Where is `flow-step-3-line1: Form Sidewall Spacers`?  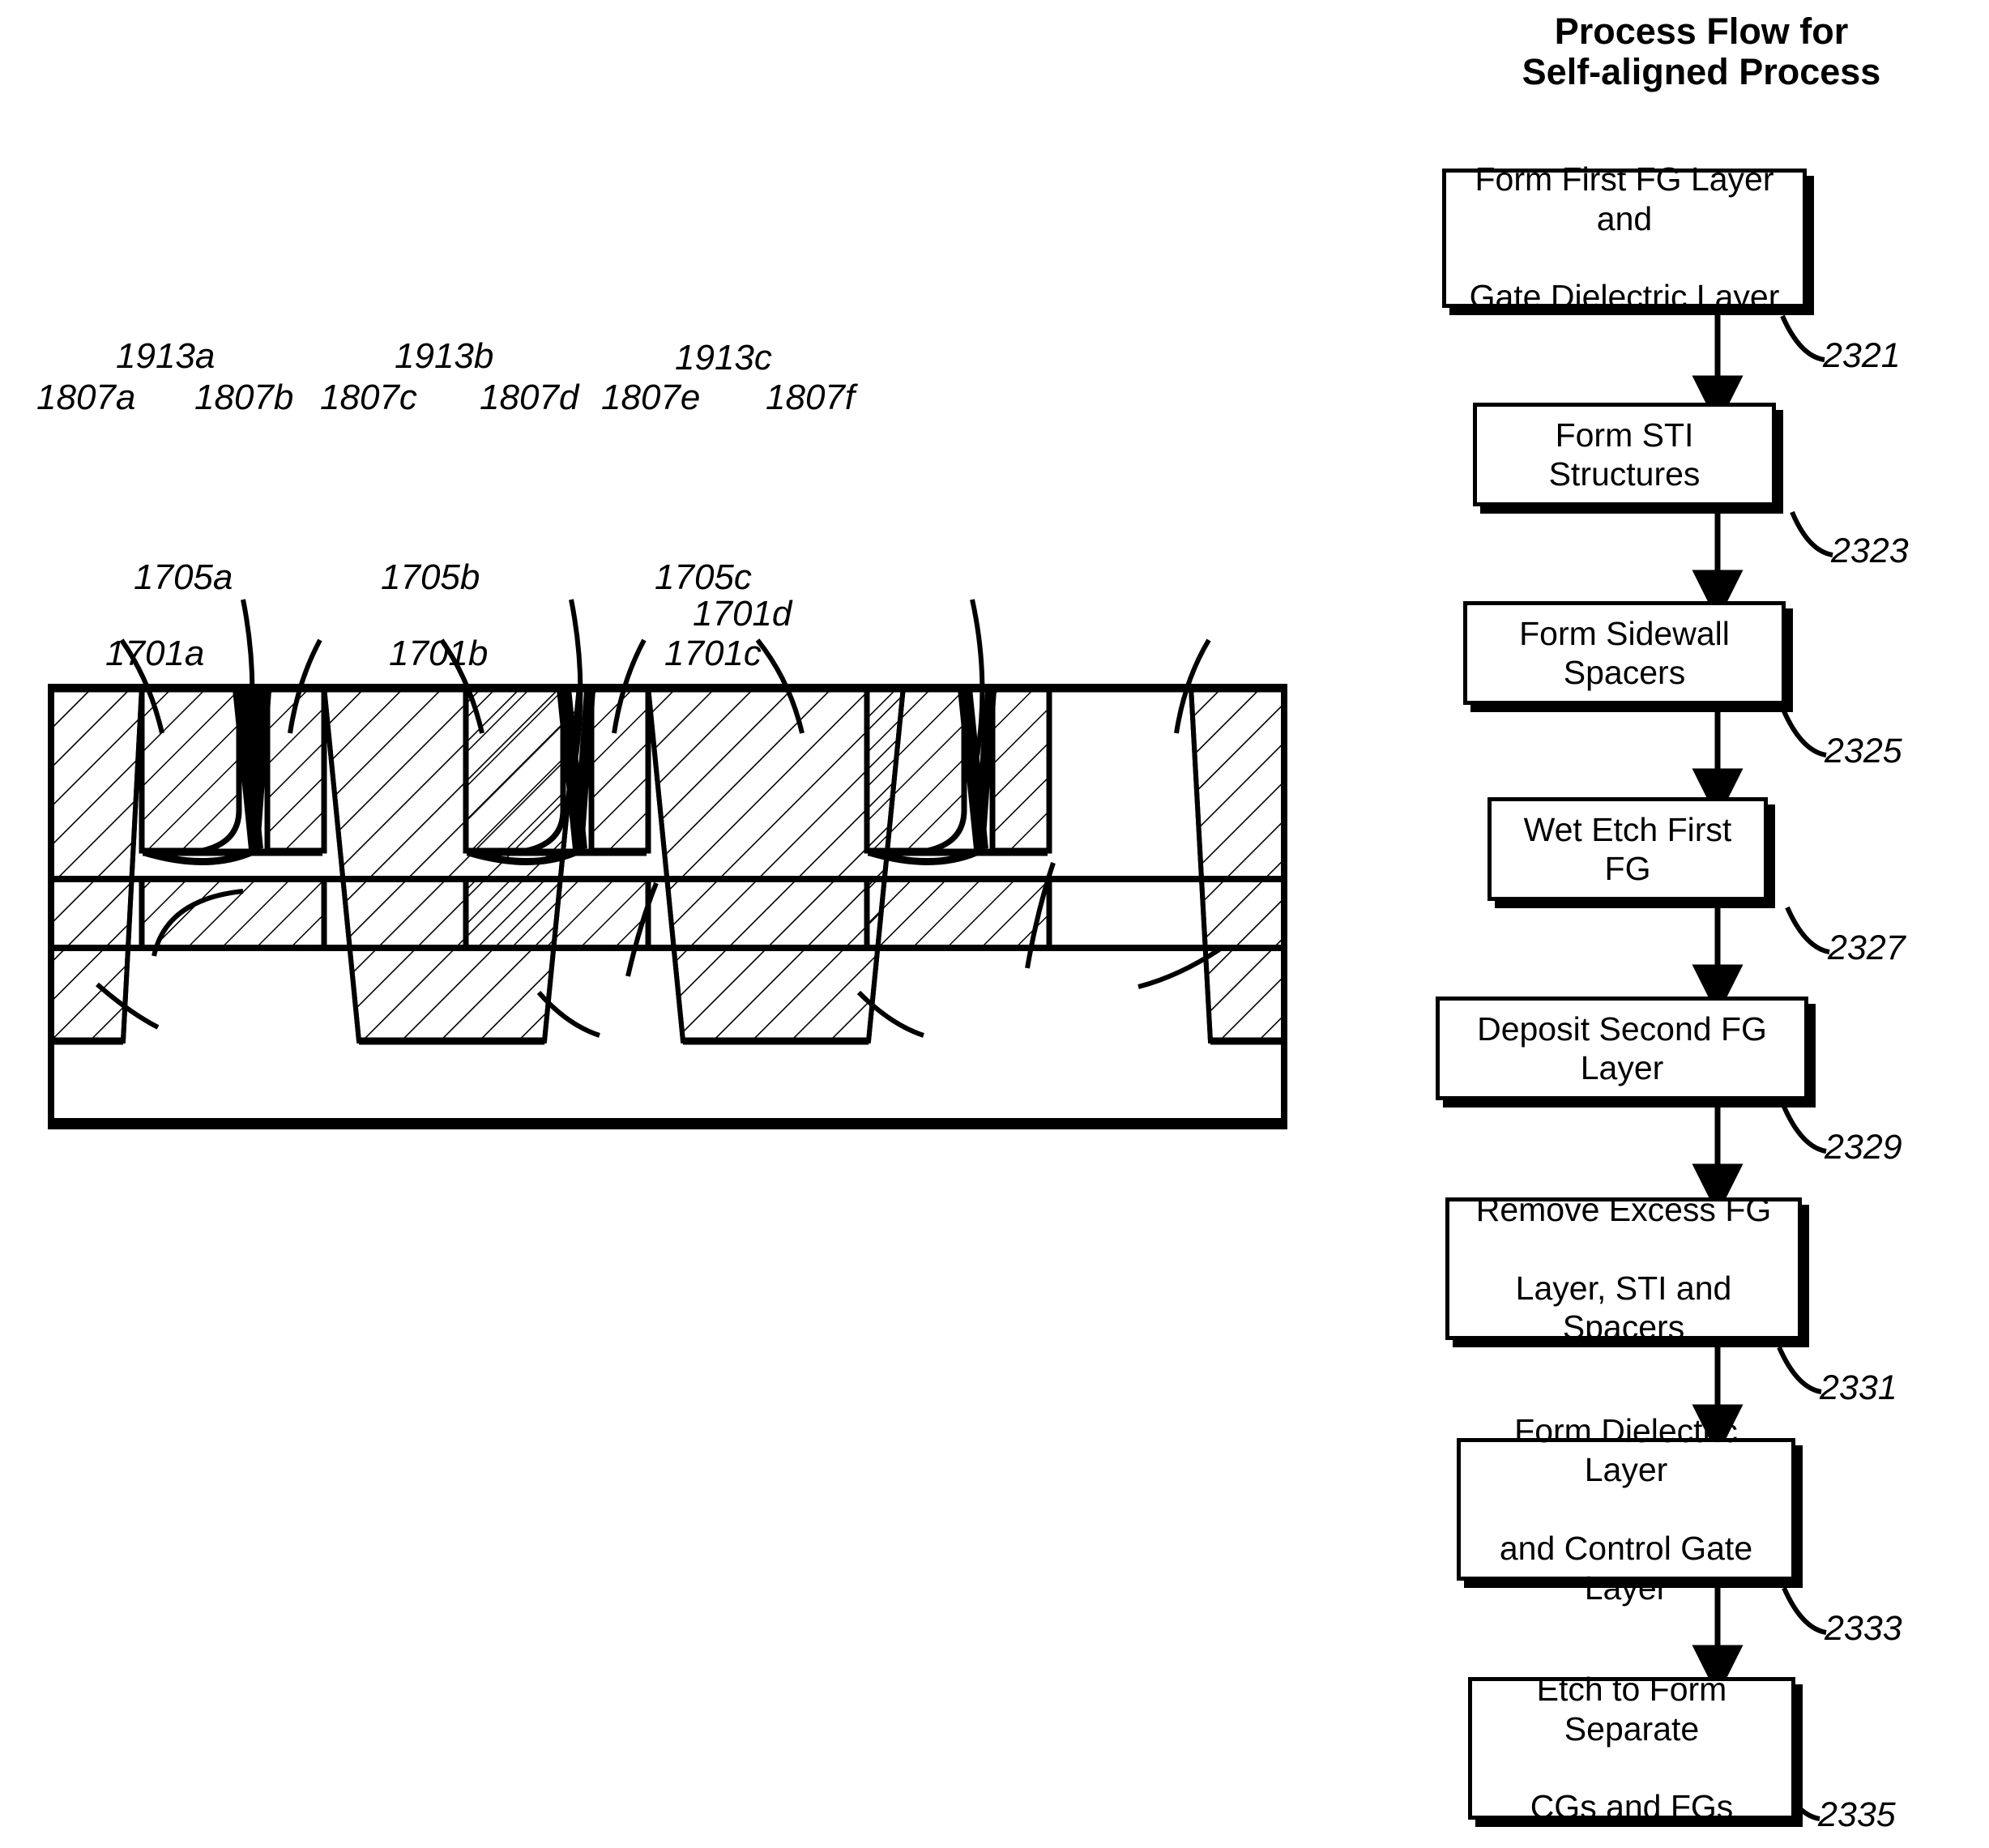 flow-step-3-line1: Form Sidewall Spacers is located at coordinates (1624, 652).